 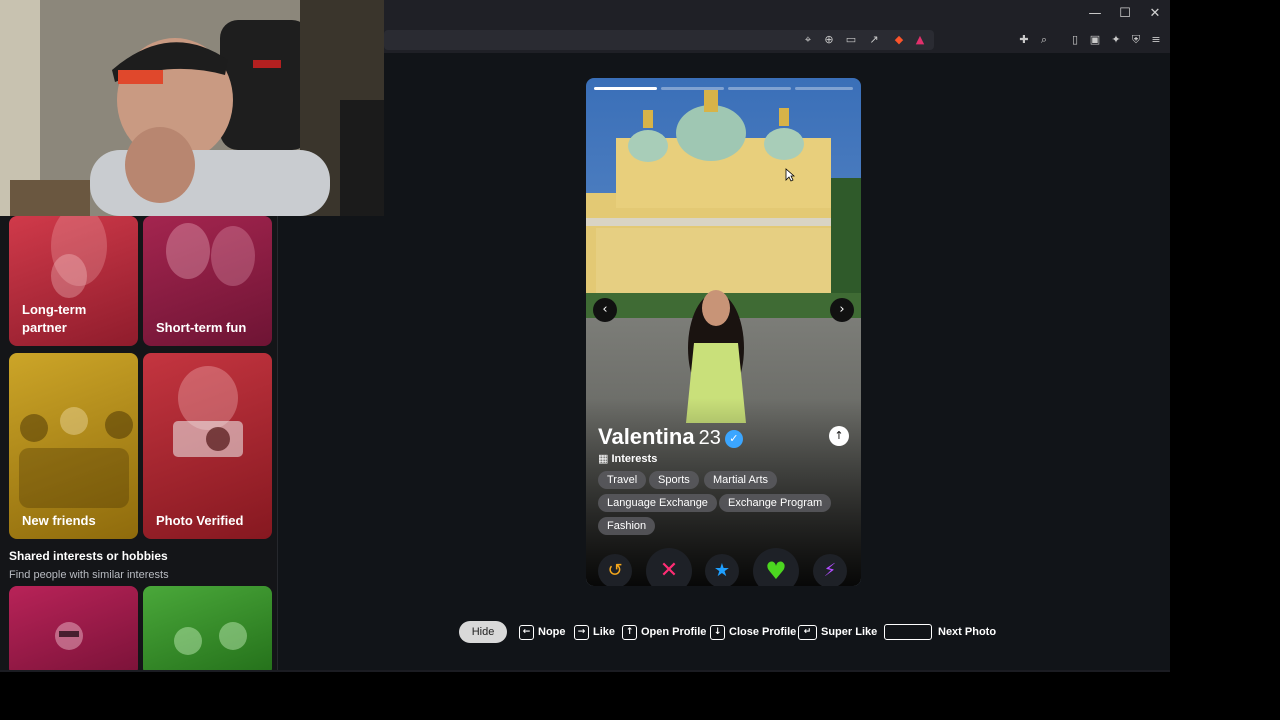 What do you see at coordinates (1136, 40) in the screenshot?
I see `vpn-icon: ⛨` at bounding box center [1136, 40].